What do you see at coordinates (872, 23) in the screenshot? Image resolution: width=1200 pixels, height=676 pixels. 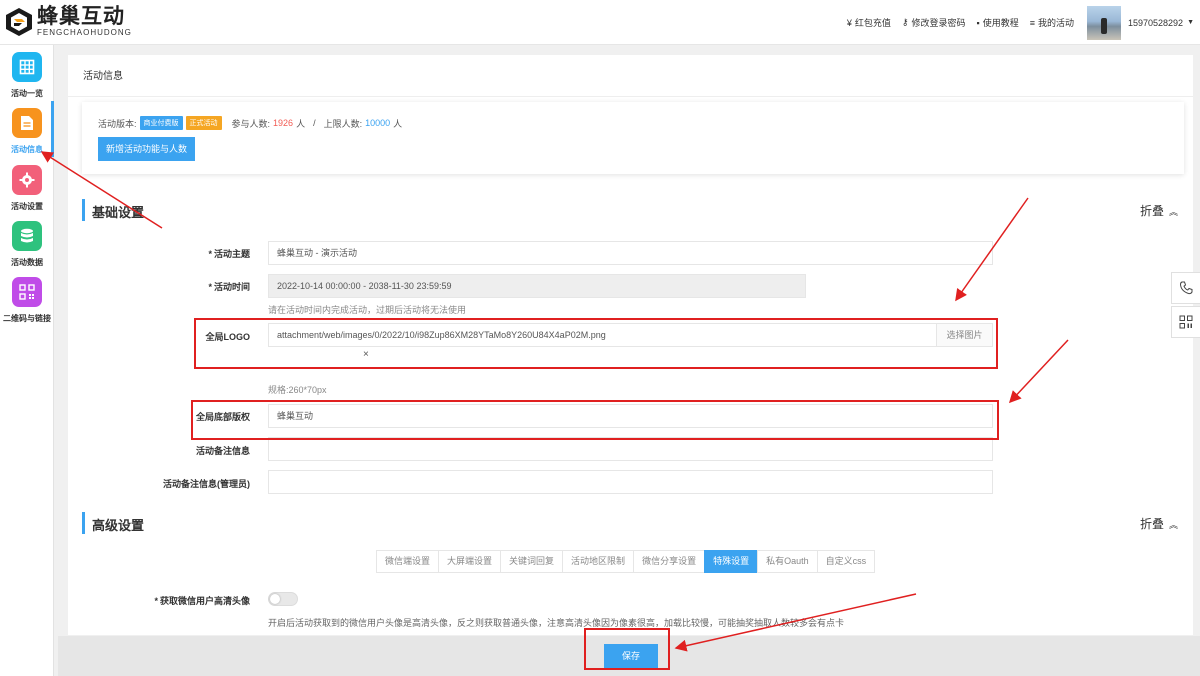 I see `nav-recharge-label: 红包充值` at bounding box center [872, 23].